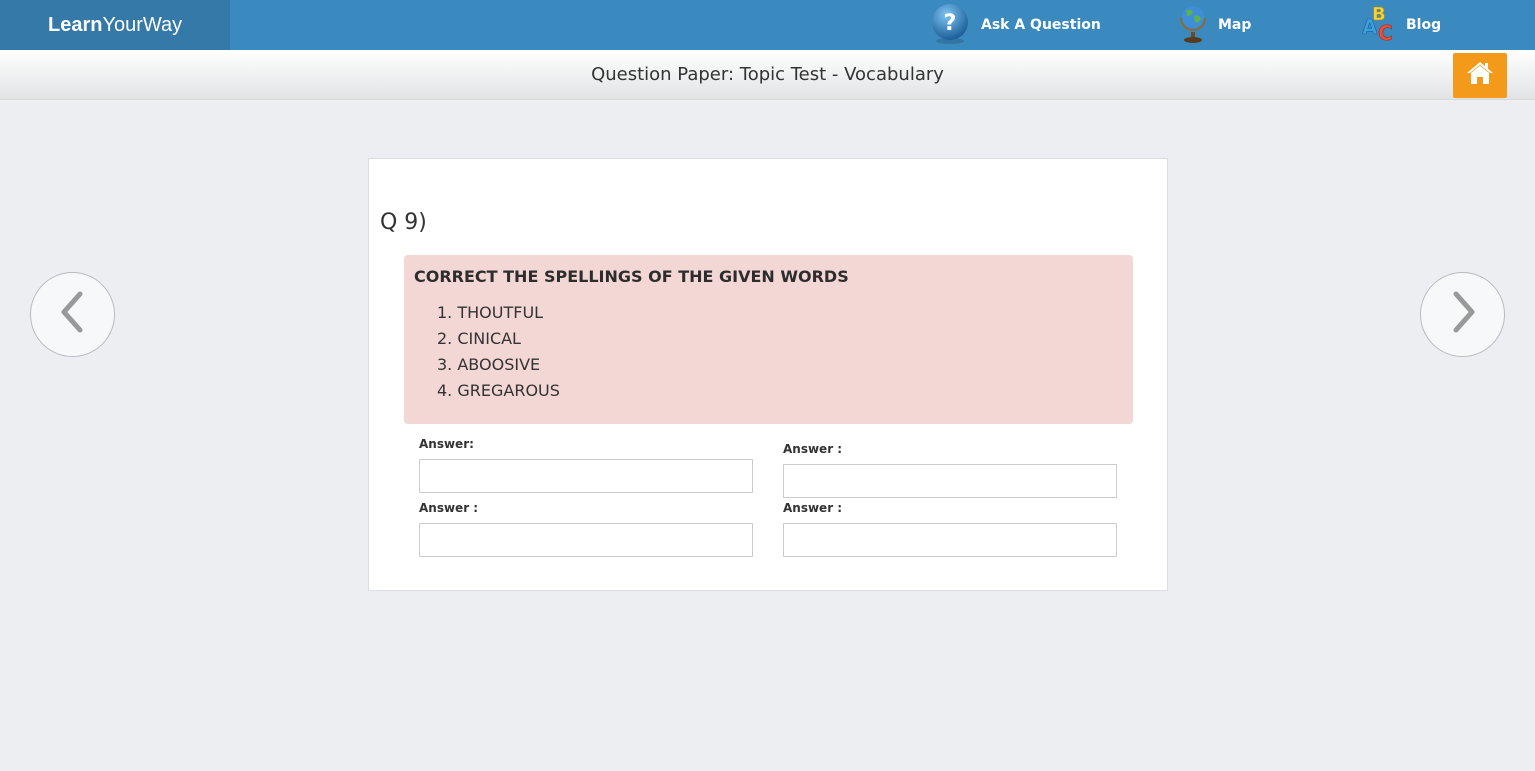  I want to click on page-title: Question Paper: Topic Test - Vocabulary, so click(767, 74).